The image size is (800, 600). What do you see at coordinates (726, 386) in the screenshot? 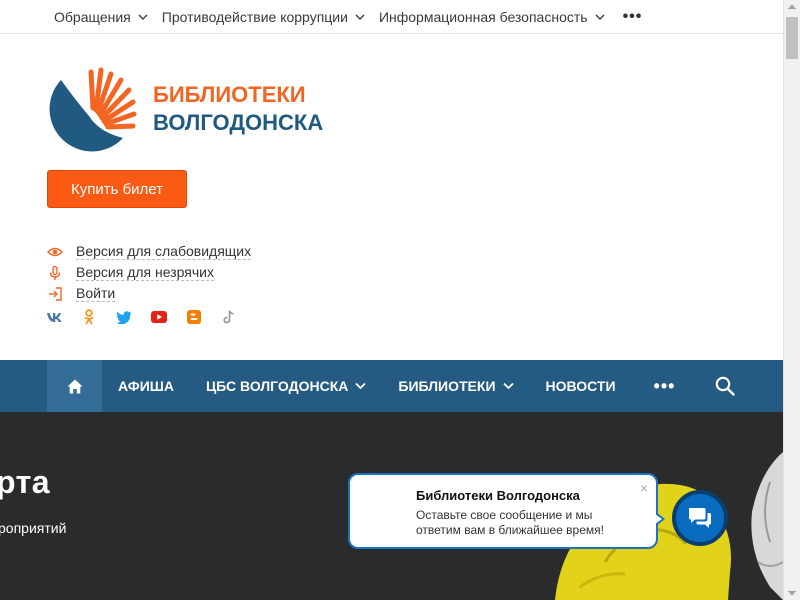
I see `search-icon` at bounding box center [726, 386].